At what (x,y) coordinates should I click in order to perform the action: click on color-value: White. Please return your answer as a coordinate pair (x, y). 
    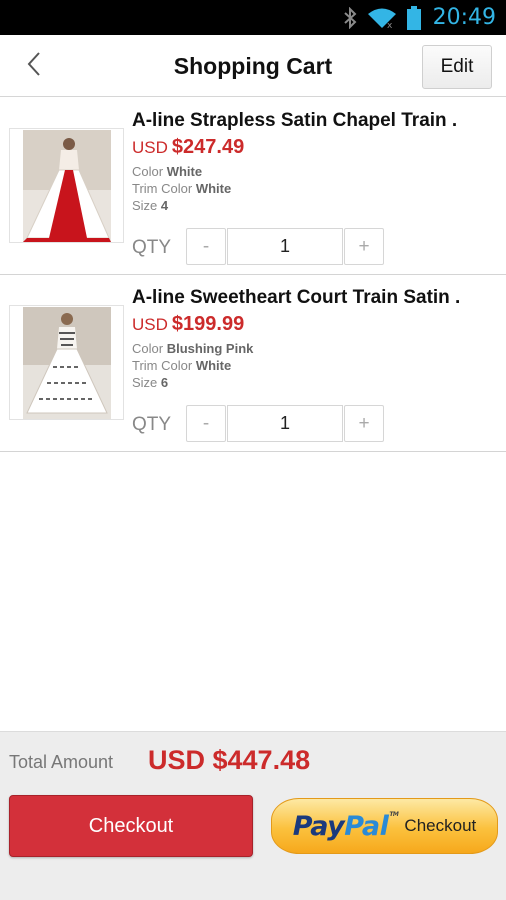
    Looking at the image, I should click on (184, 171).